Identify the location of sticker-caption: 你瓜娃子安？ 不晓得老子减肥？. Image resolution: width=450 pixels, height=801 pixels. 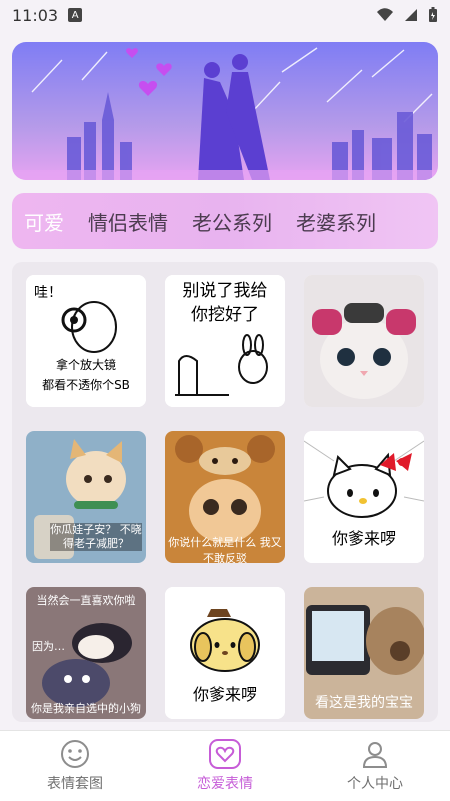
(96, 537).